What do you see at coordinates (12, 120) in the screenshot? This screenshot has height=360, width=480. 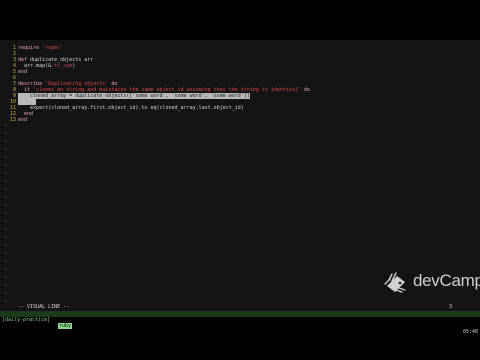 I see `line-number: 13` at bounding box center [12, 120].